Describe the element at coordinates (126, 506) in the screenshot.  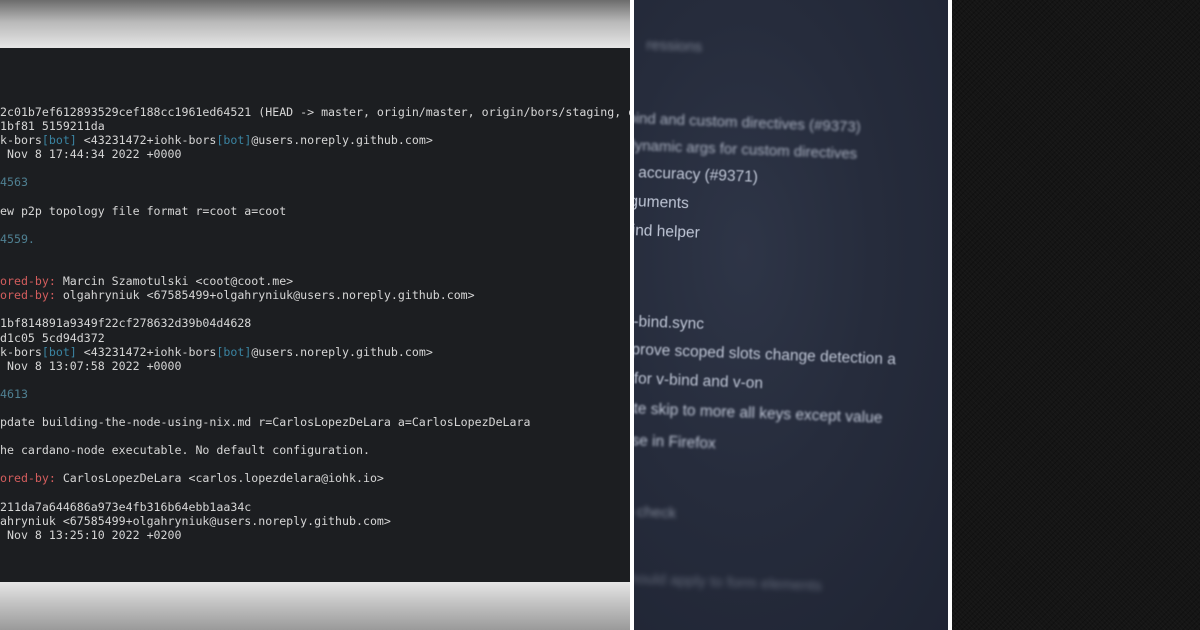
I see `terminal-text: 211da7a644686a973e4fb316b64ebb1aa34c` at that location.